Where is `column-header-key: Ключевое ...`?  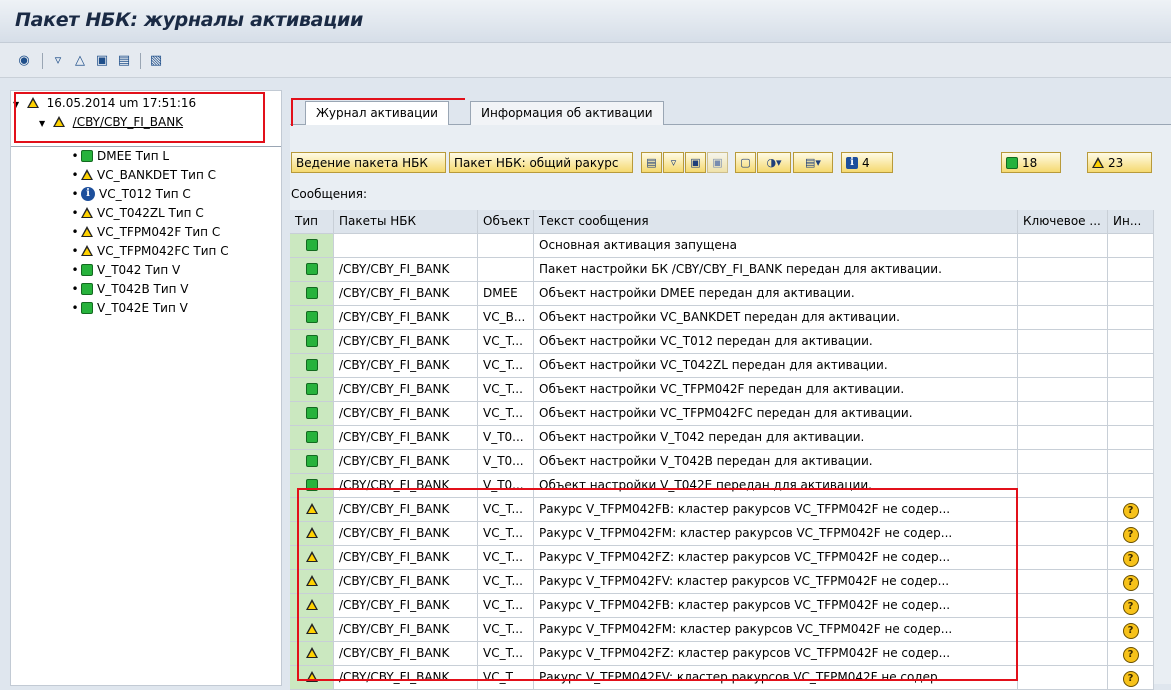 column-header-key: Ключевое ... is located at coordinates (1063, 222).